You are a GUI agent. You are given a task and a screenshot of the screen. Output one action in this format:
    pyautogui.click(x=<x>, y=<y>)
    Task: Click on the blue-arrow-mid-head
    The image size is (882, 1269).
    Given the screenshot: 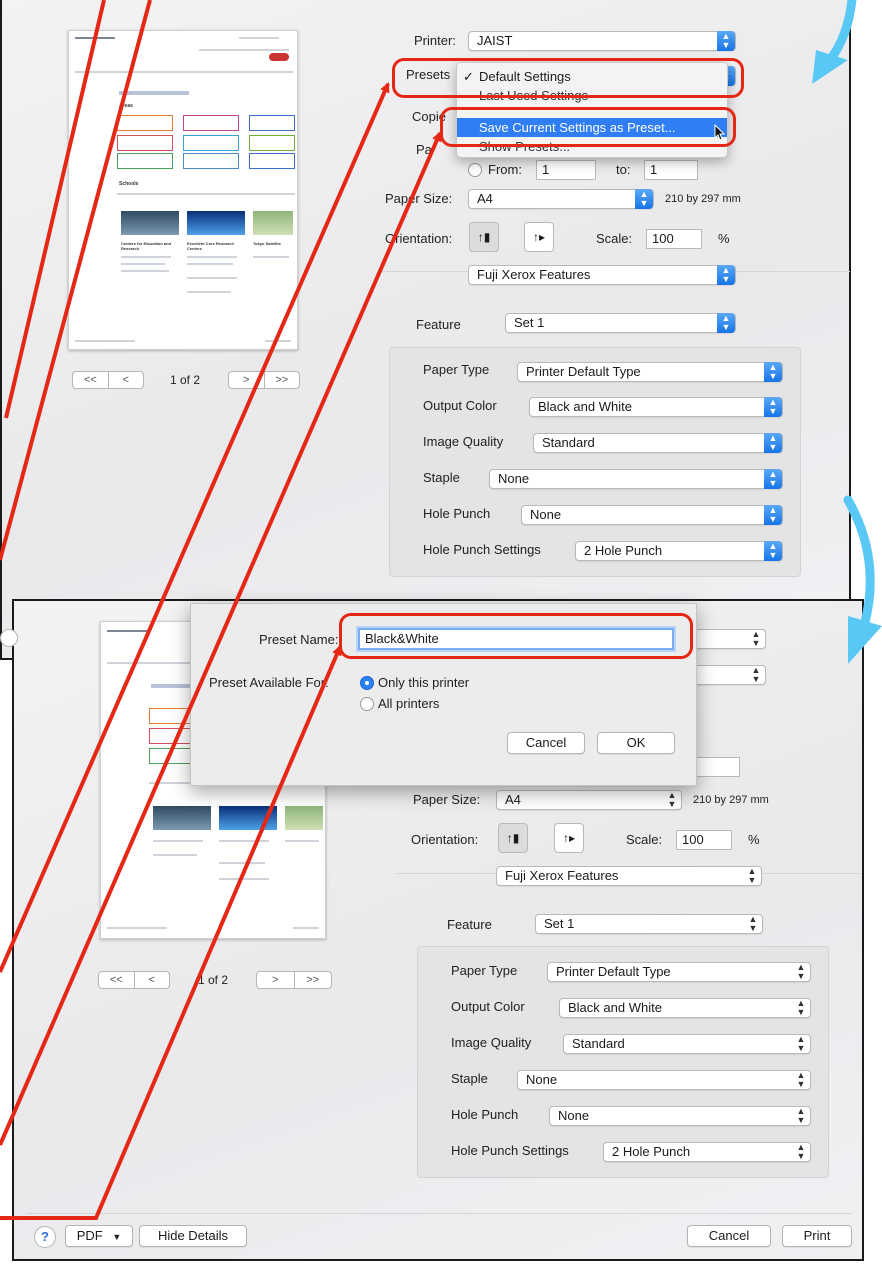 What is the action you would take?
    pyautogui.click(x=865, y=640)
    